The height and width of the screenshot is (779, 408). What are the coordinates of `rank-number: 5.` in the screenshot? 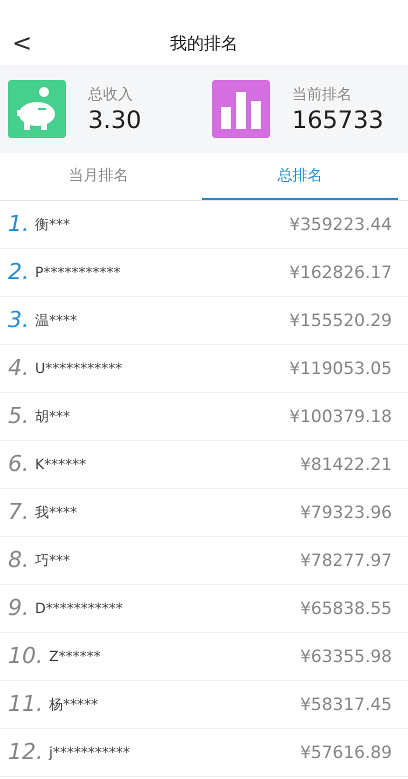 It's located at (18, 416).